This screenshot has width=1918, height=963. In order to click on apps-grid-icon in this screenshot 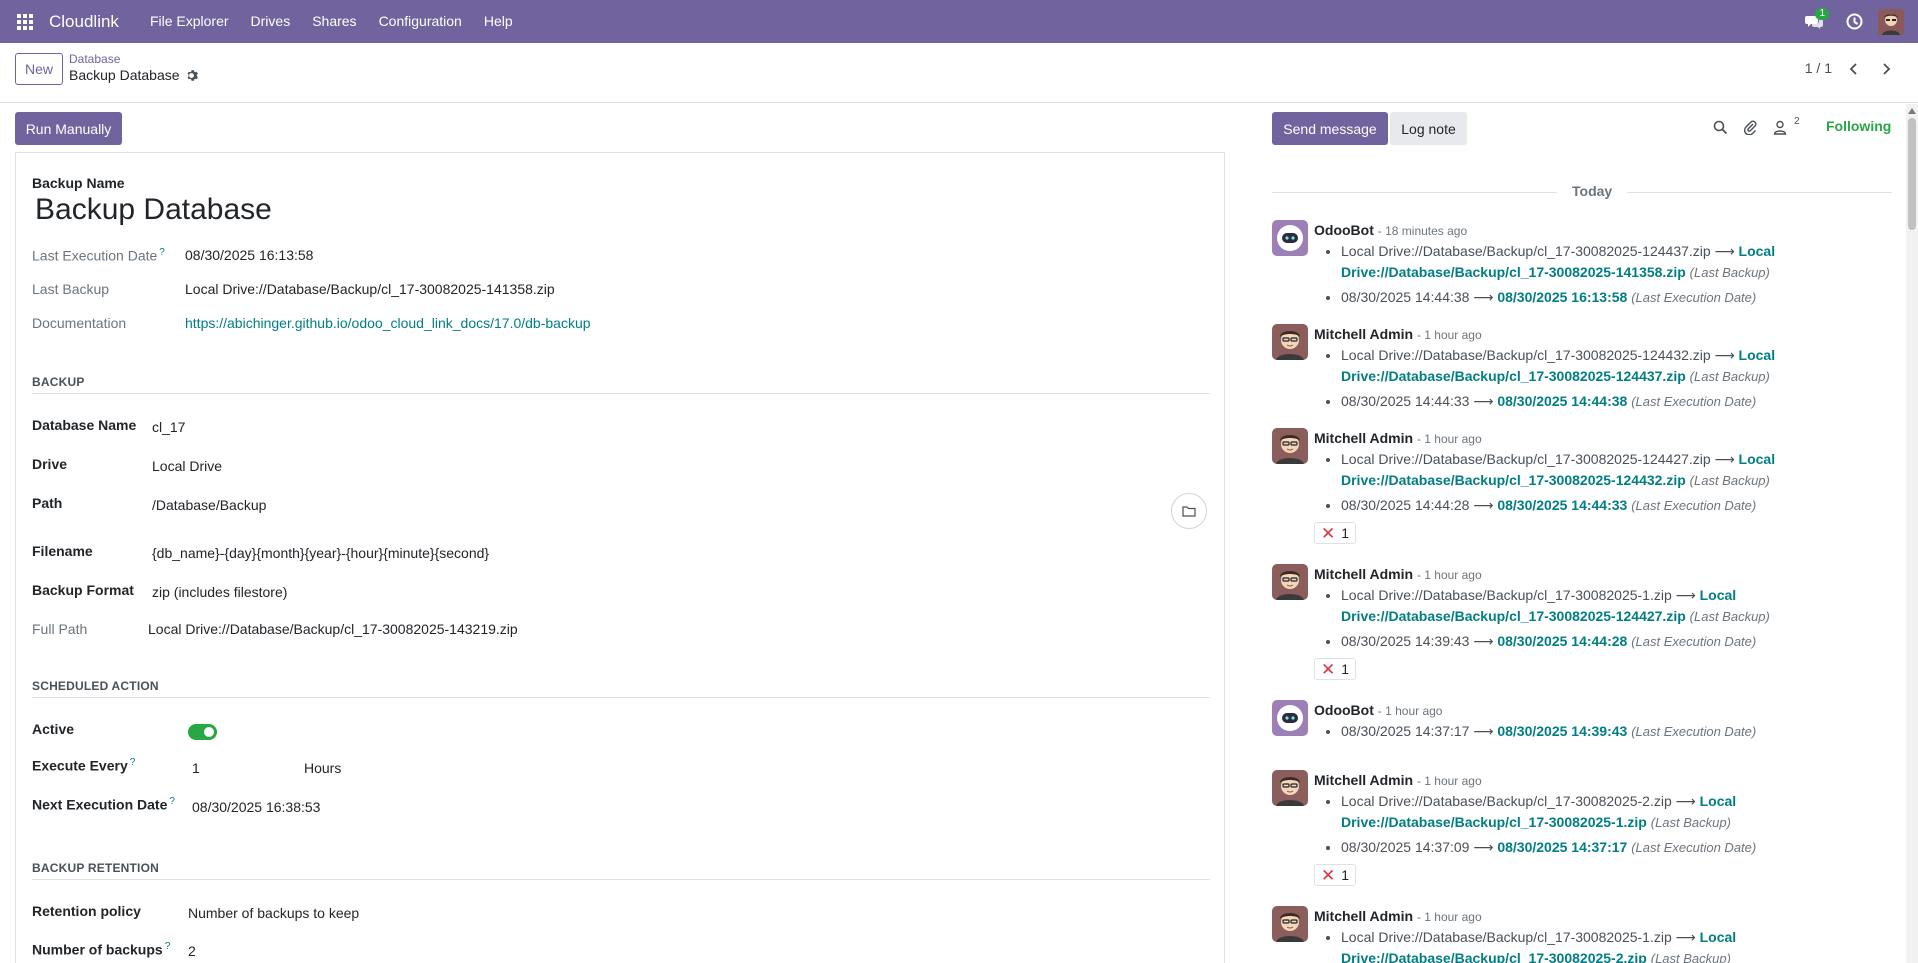, I will do `click(24, 21)`.